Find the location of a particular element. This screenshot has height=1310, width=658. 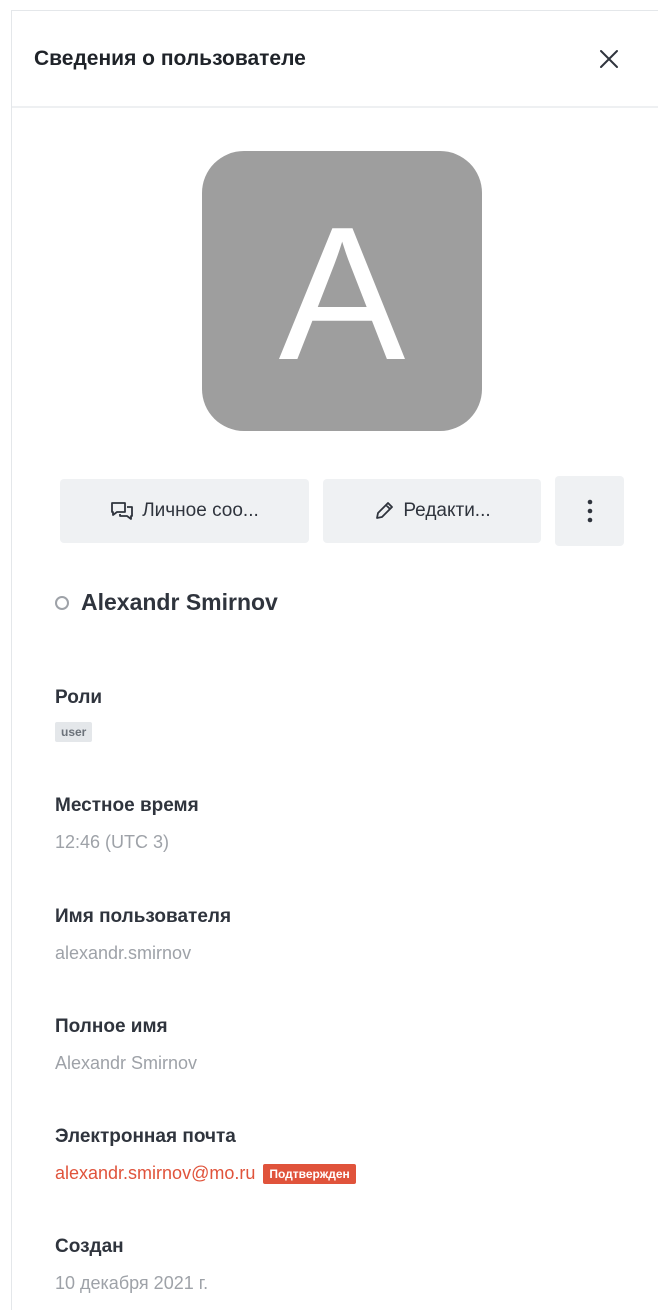

avatar: A is located at coordinates (342, 291).